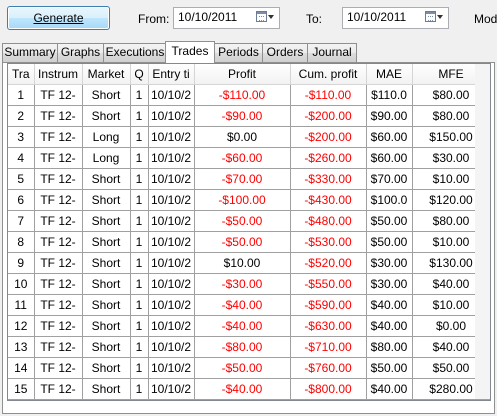  Describe the element at coordinates (285, 52) in the screenshot. I see `tab-orders: Orders` at that location.